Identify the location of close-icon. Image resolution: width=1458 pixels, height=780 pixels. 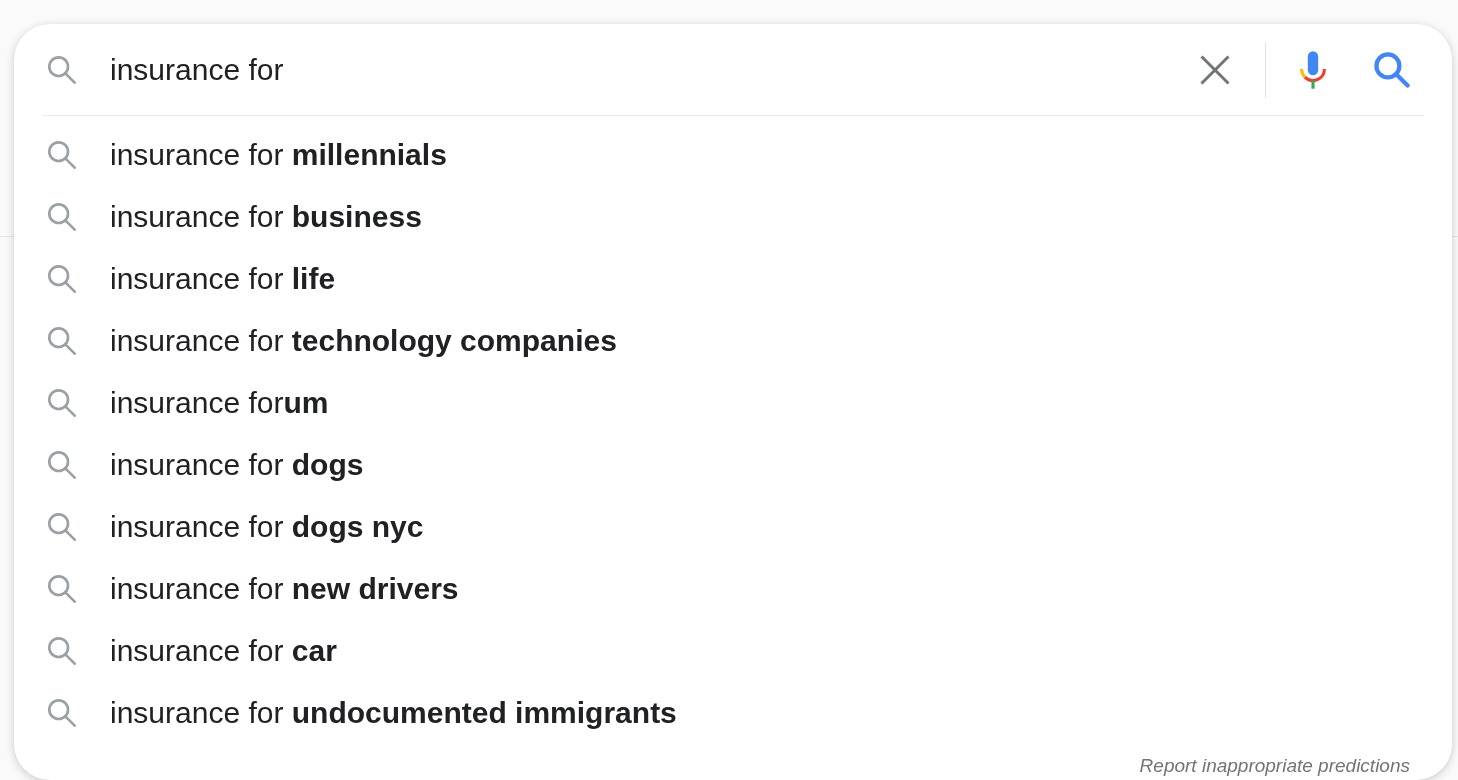
(1215, 69).